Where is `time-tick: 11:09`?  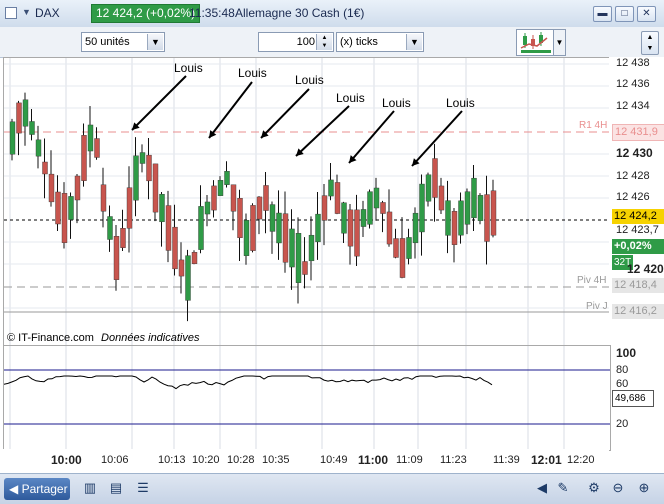 time-tick: 11:09 is located at coordinates (409, 460).